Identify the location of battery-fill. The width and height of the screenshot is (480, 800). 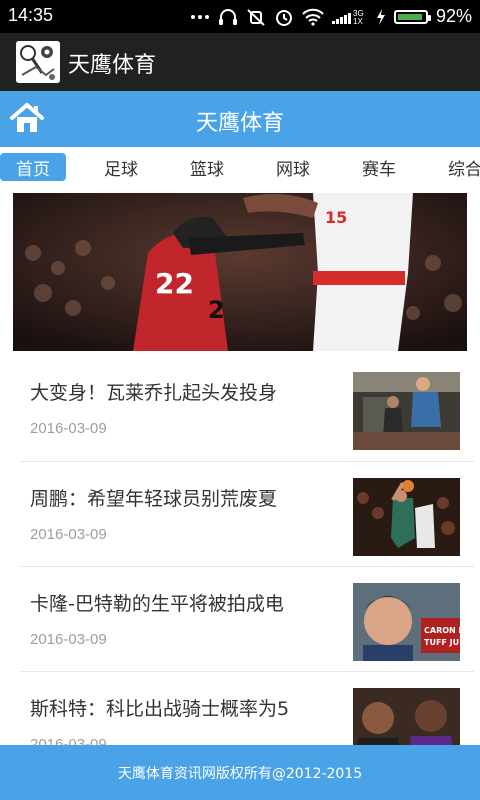
(409, 16).